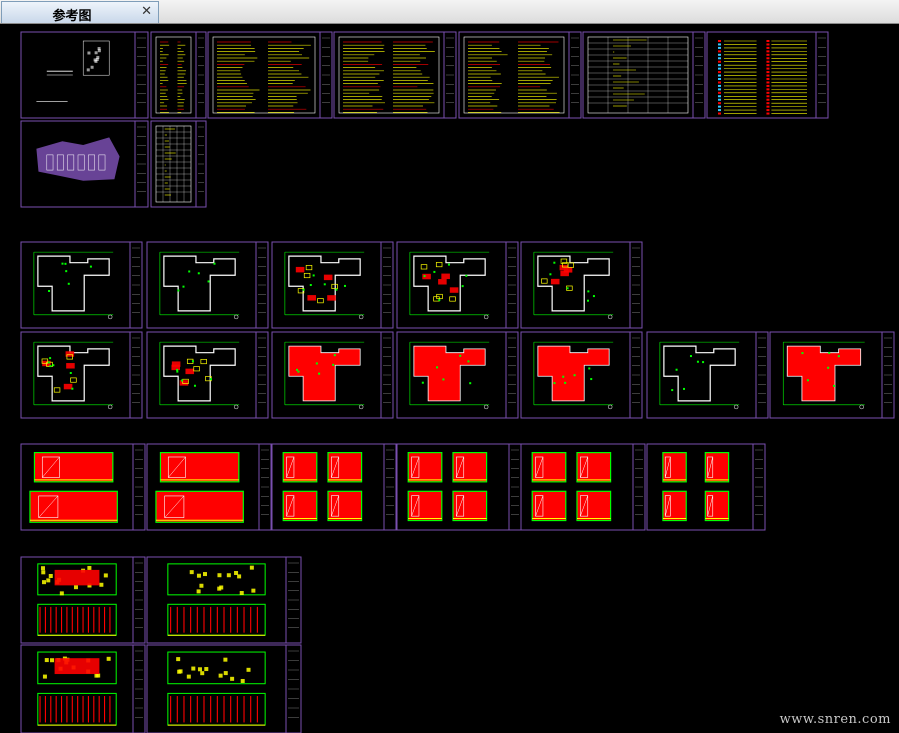  Describe the element at coordinates (449, 12) in the screenshot. I see `document-tab-bar: 参考图 ✕` at that location.